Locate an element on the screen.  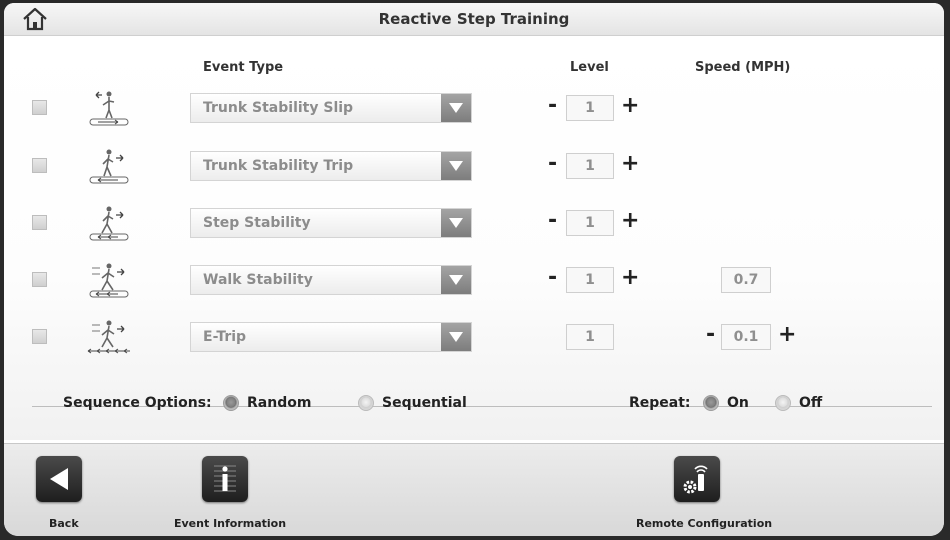
info-list-icon is located at coordinates (225, 478).